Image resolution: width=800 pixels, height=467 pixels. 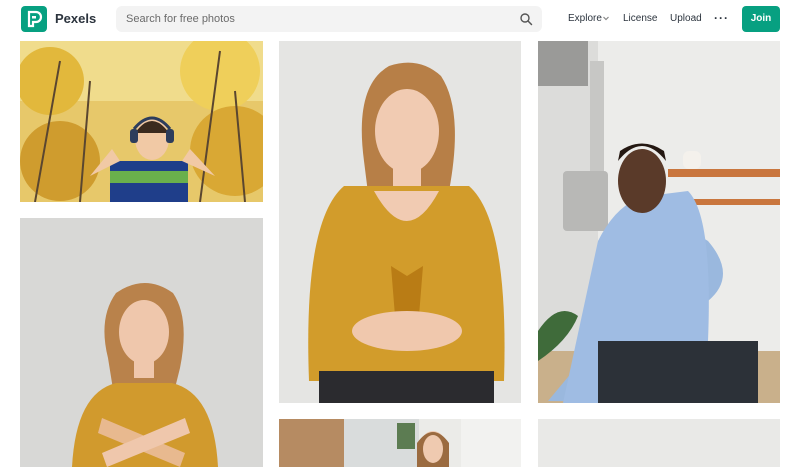 What do you see at coordinates (526, 19) in the screenshot?
I see `search-icon` at bounding box center [526, 19].